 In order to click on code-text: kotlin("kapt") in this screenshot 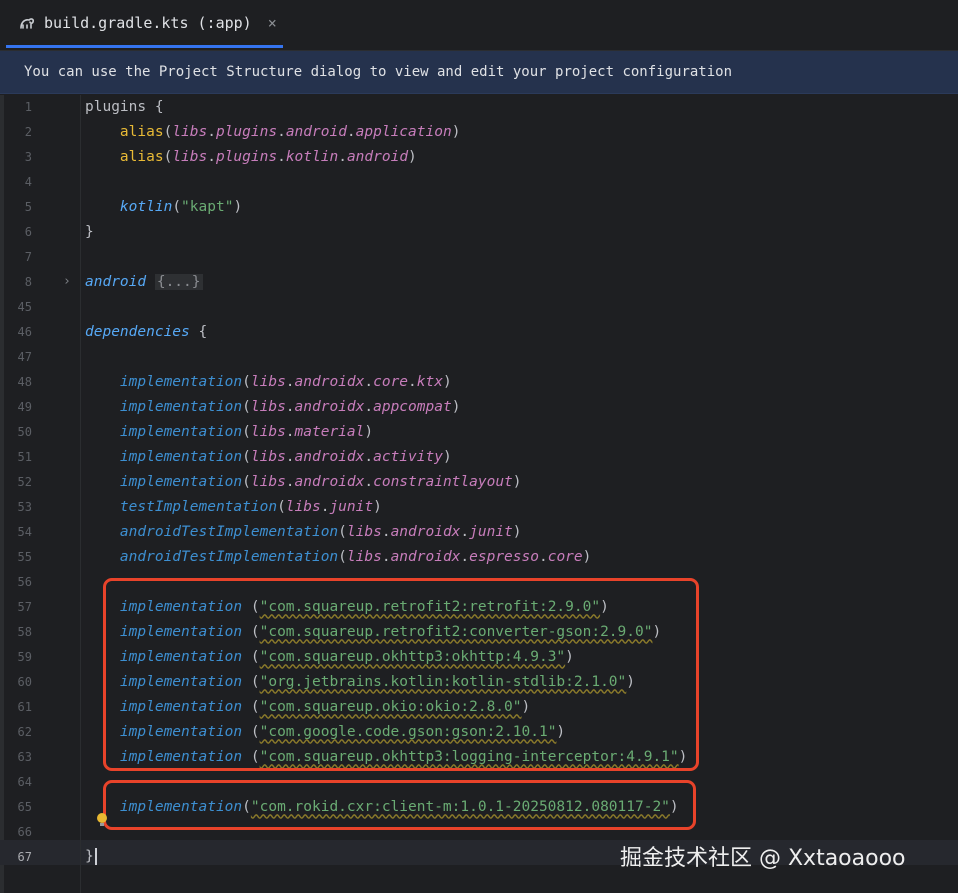, I will do `click(163, 207)`.